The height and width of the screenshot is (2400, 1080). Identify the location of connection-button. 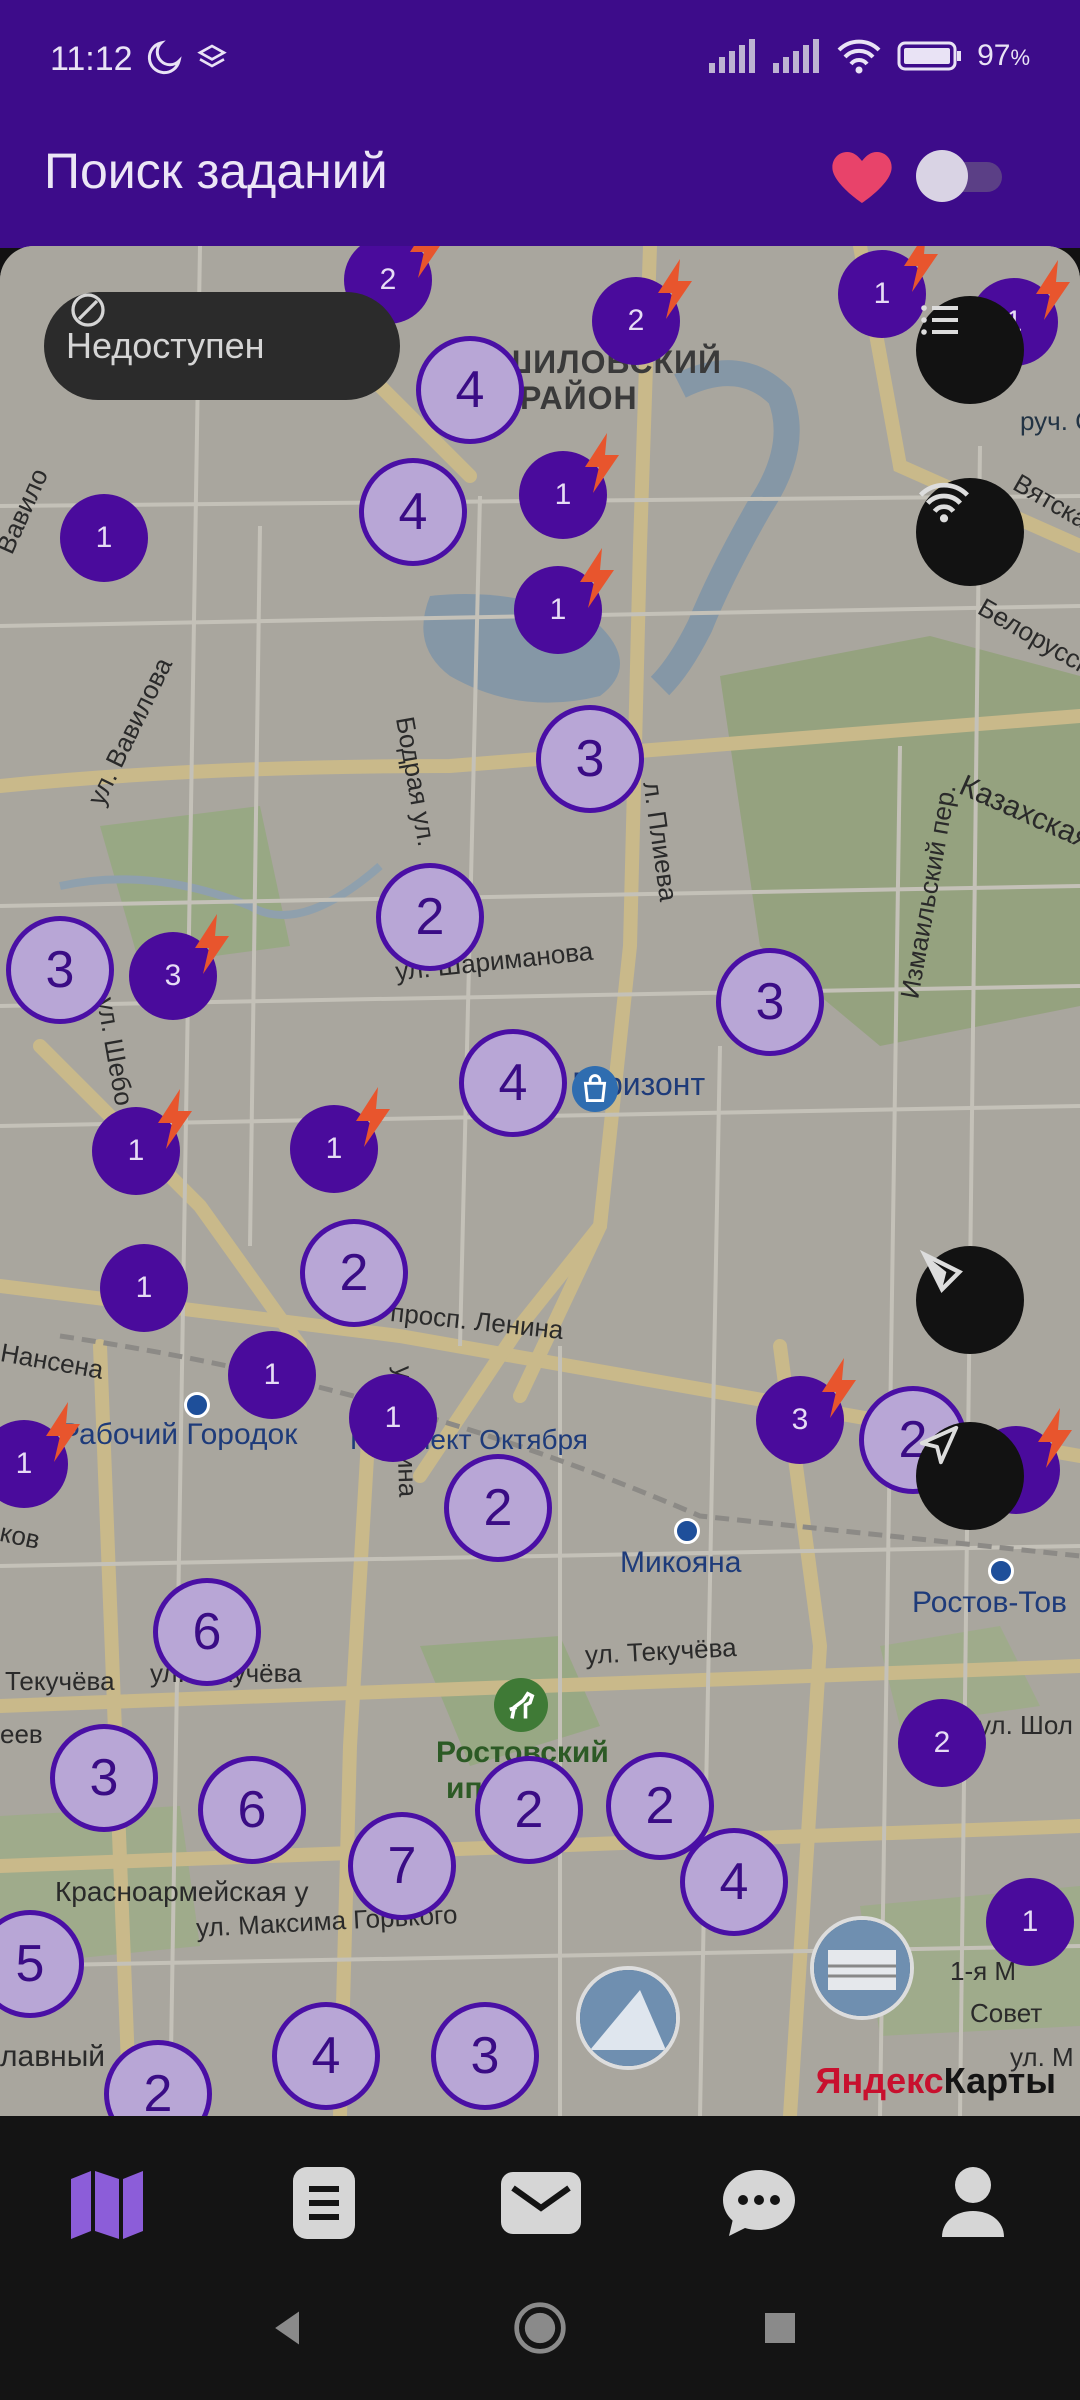
(970, 532).